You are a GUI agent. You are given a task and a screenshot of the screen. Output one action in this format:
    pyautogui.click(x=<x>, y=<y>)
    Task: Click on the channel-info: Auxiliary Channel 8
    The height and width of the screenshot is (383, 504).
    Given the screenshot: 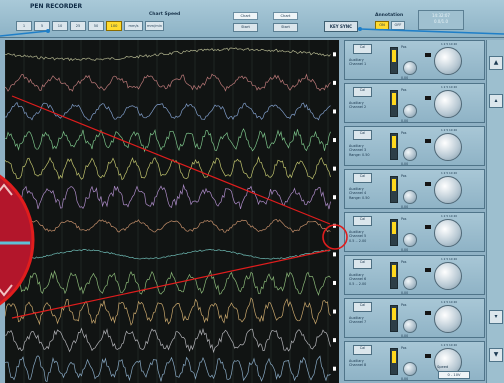 What is the action you would take?
    pyautogui.click(x=367, y=363)
    